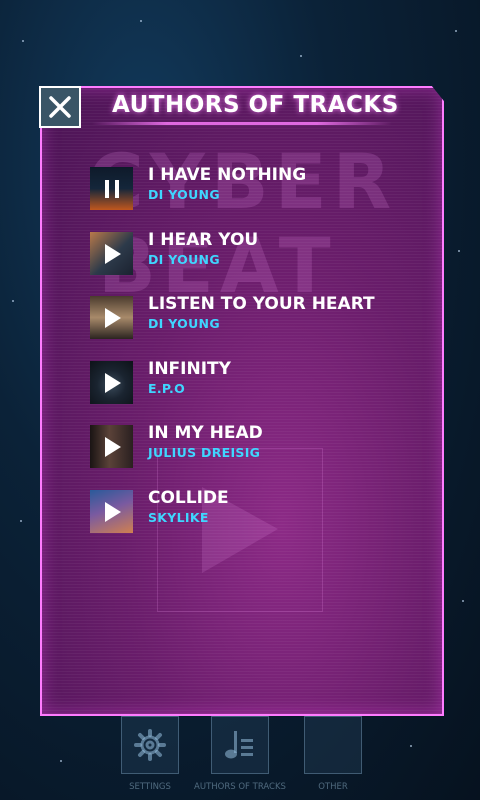  I want to click on track-title: I HAVE NOTHING, so click(227, 175).